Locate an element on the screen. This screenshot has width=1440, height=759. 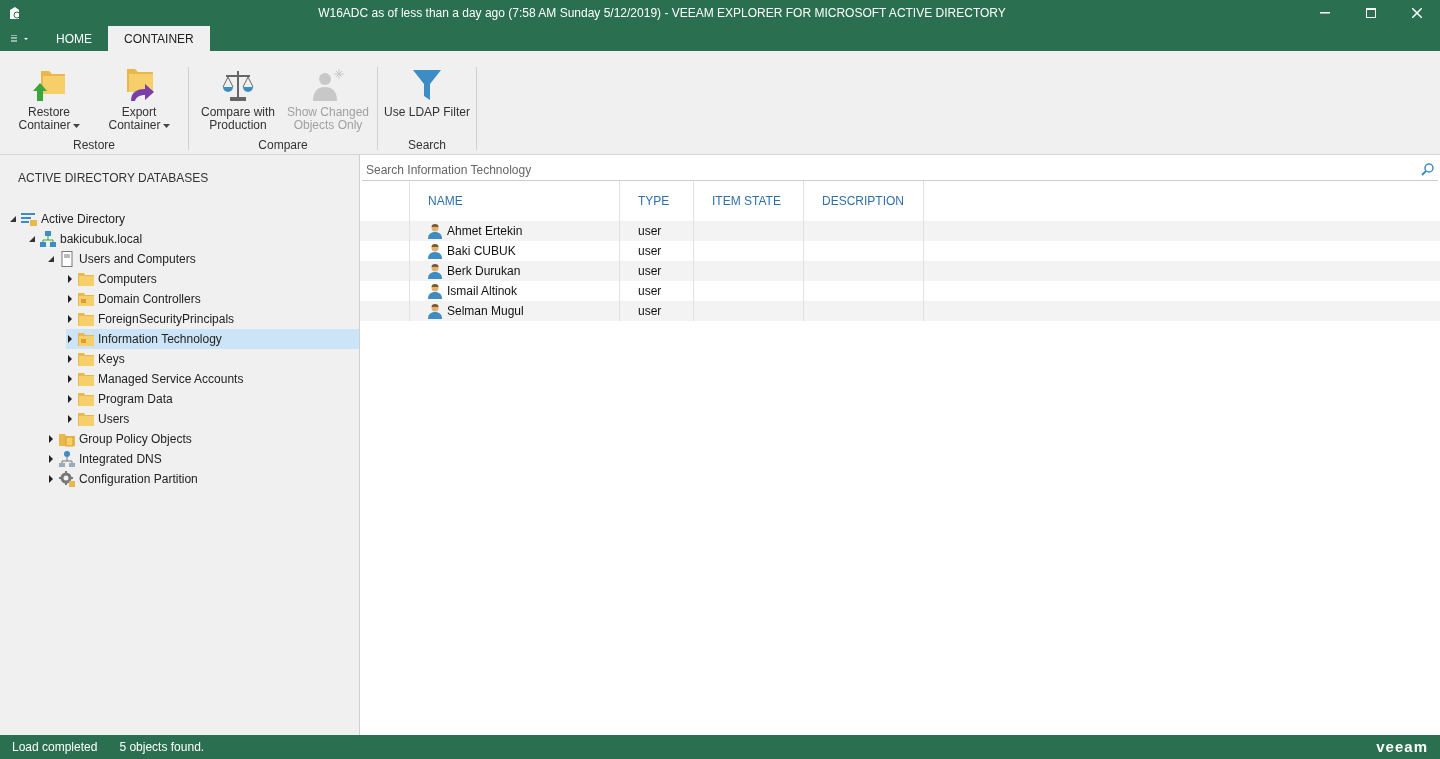
ribbon-button: Compare with Production is located at coordinates (238, 100).